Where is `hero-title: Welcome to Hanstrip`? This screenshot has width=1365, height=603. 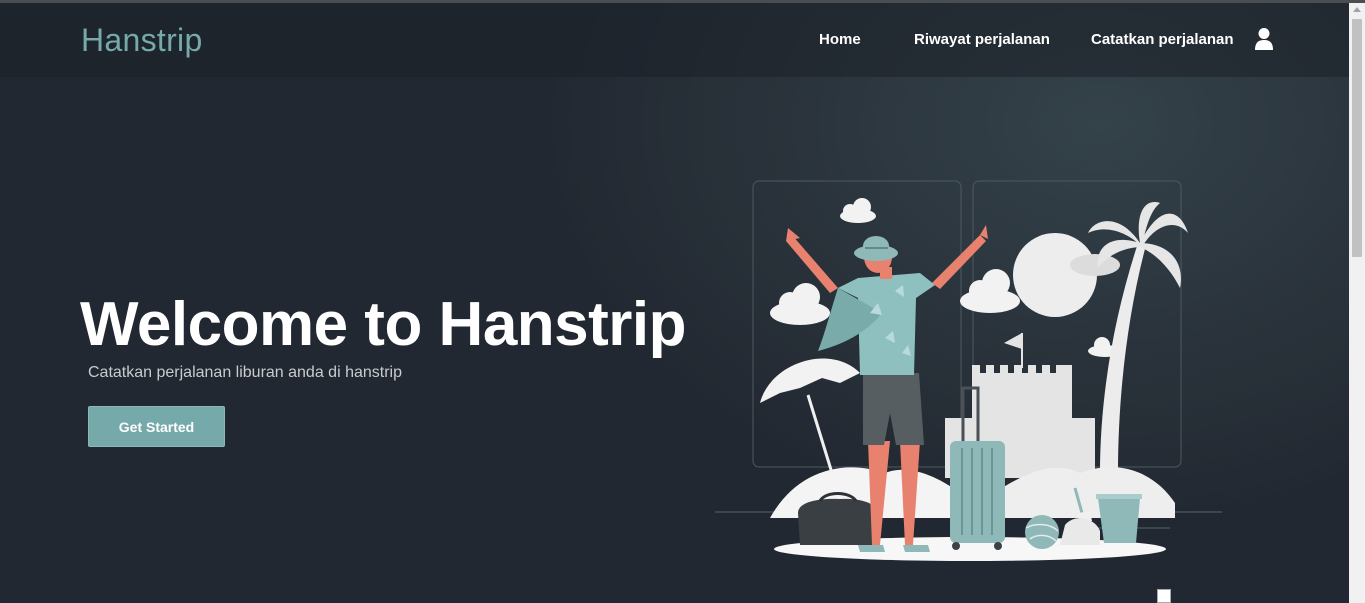
hero-title: Welcome to Hanstrip is located at coordinates (383, 324).